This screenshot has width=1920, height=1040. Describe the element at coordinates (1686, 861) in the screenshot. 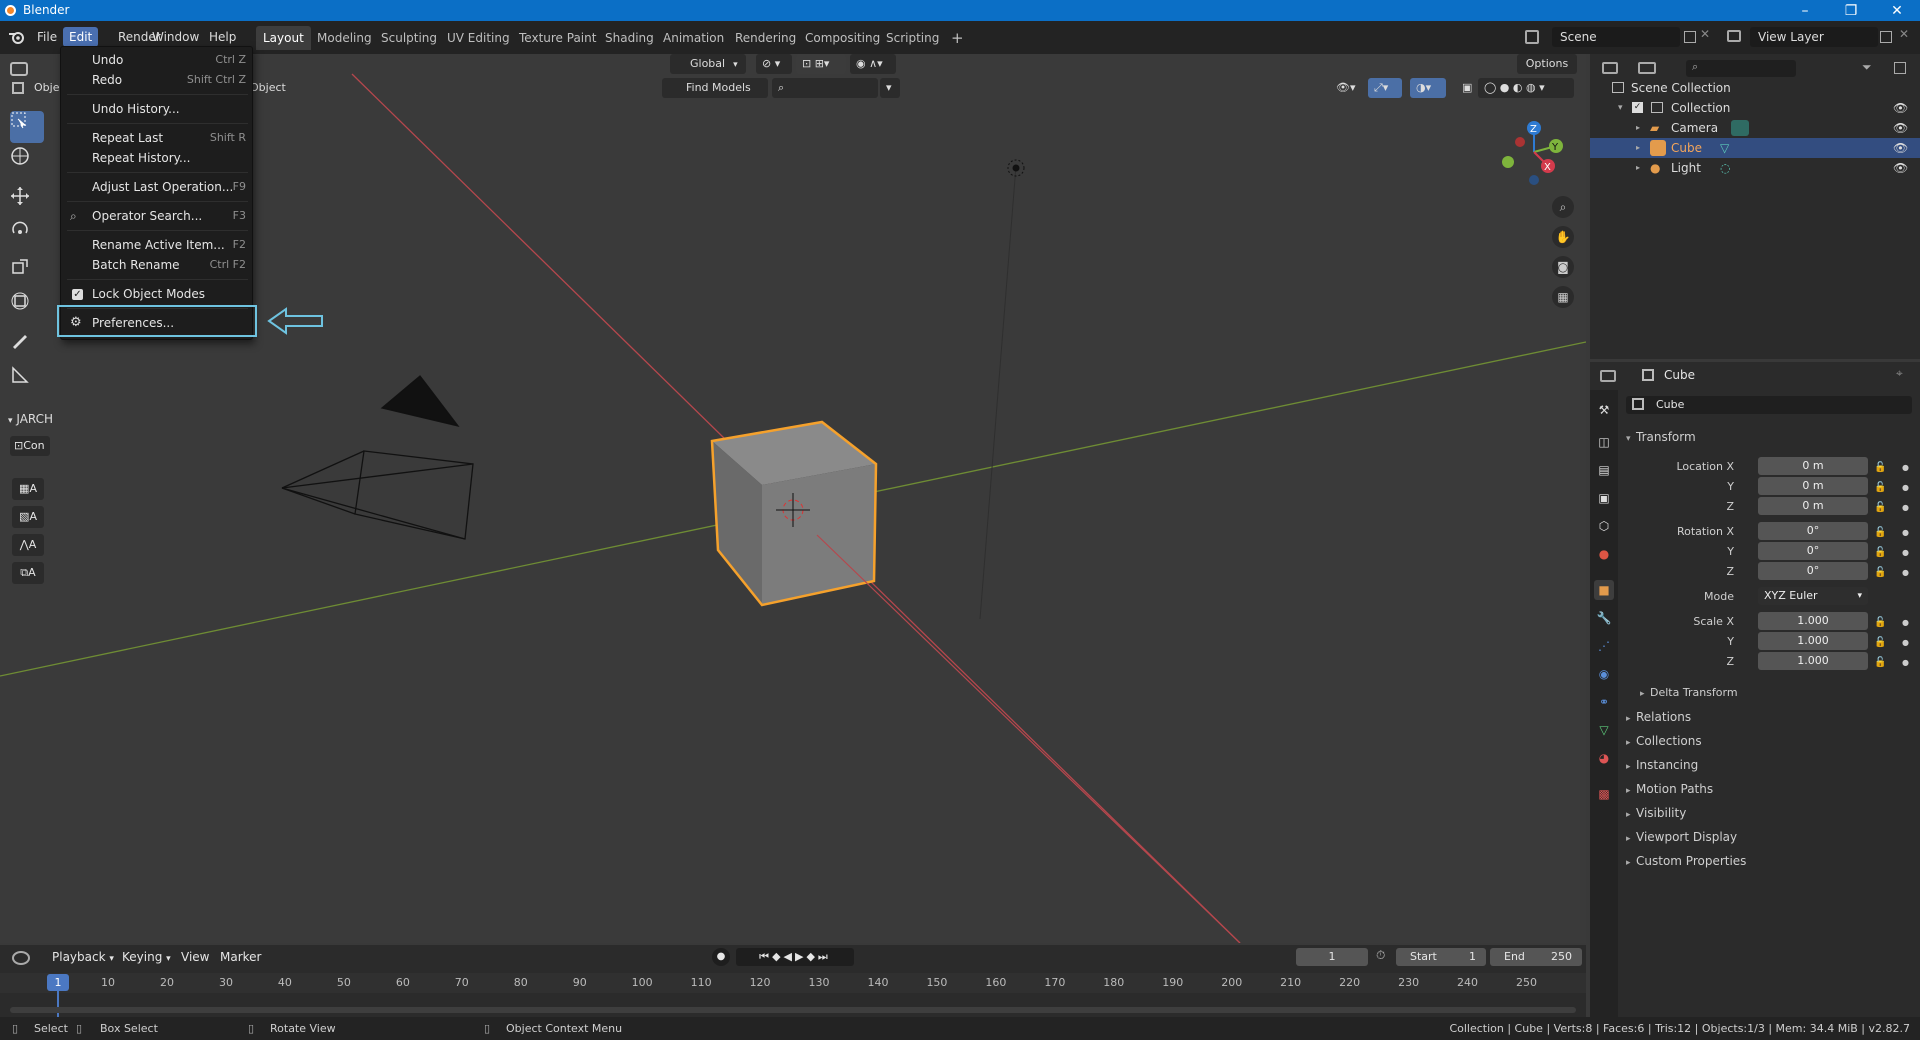

I see `custom-properties-section-header: ▸ Custom Properties` at that location.